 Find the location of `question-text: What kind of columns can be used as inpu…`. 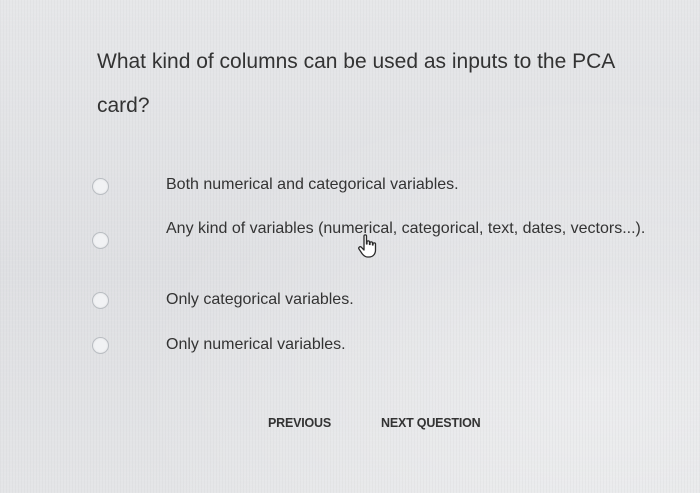

question-text: What kind of columns can be used as inpu… is located at coordinates (356, 83).